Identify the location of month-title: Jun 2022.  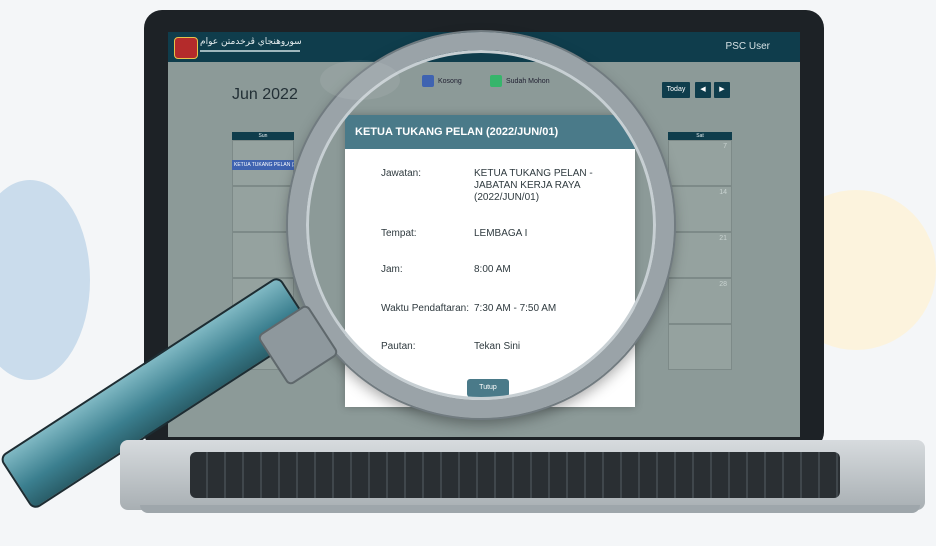
(265, 94).